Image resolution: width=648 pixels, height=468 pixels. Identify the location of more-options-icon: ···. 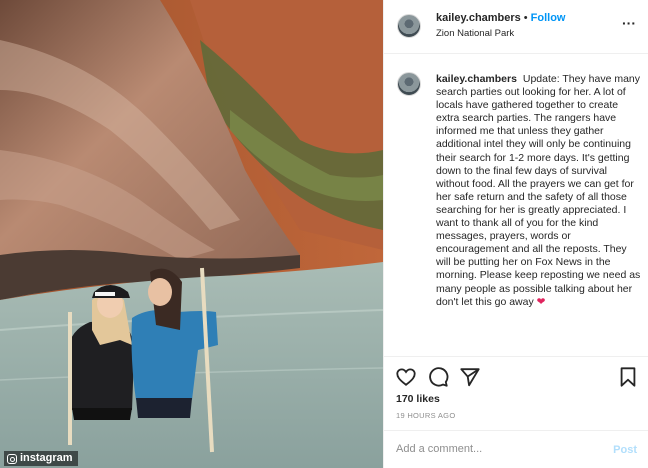
(629, 23).